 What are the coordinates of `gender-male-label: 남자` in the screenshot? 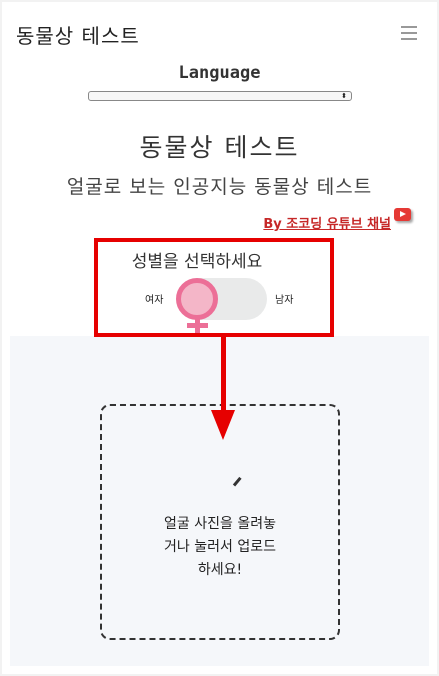 It's located at (284, 300).